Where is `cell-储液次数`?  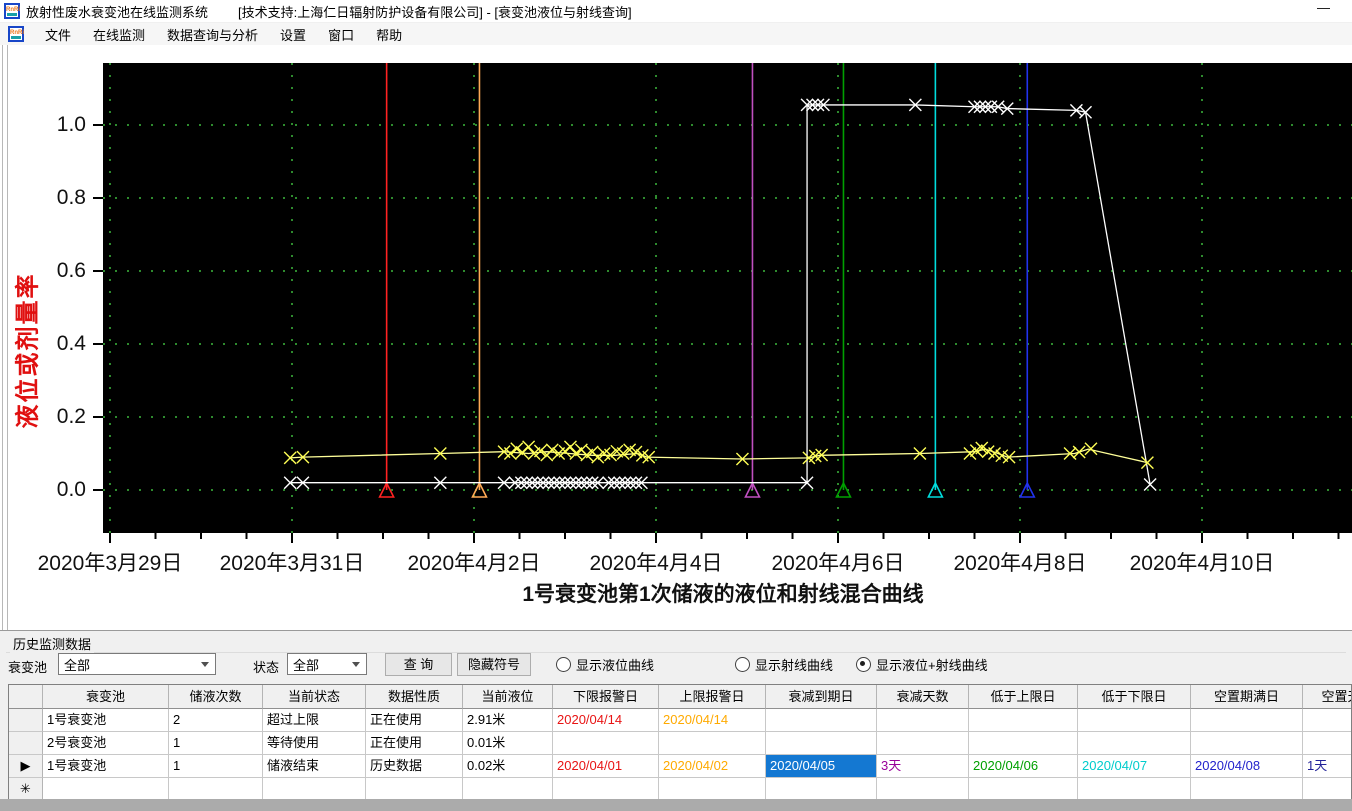
cell-储液次数 is located at coordinates (216, 789).